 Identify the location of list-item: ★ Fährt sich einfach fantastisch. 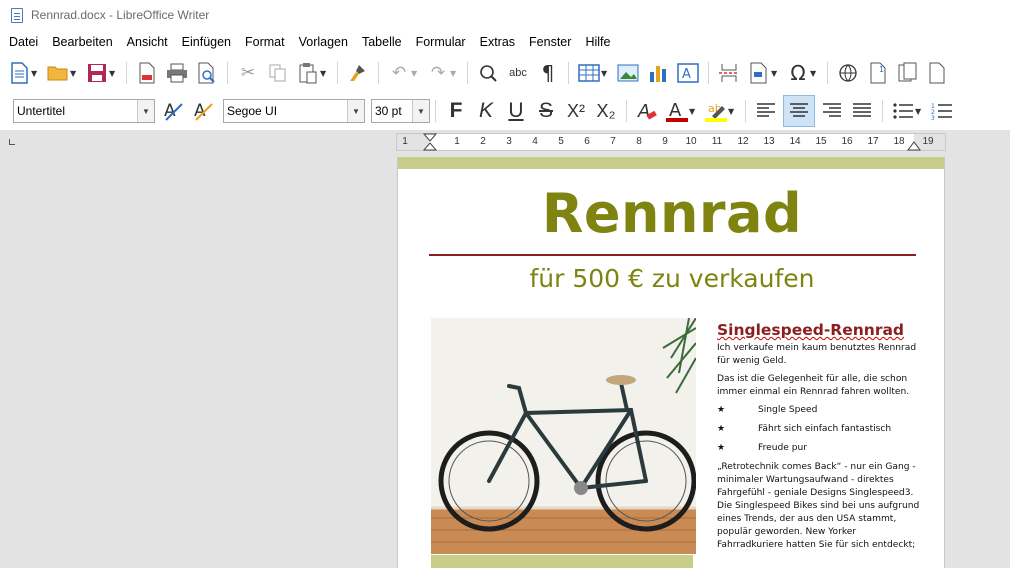
(819, 429).